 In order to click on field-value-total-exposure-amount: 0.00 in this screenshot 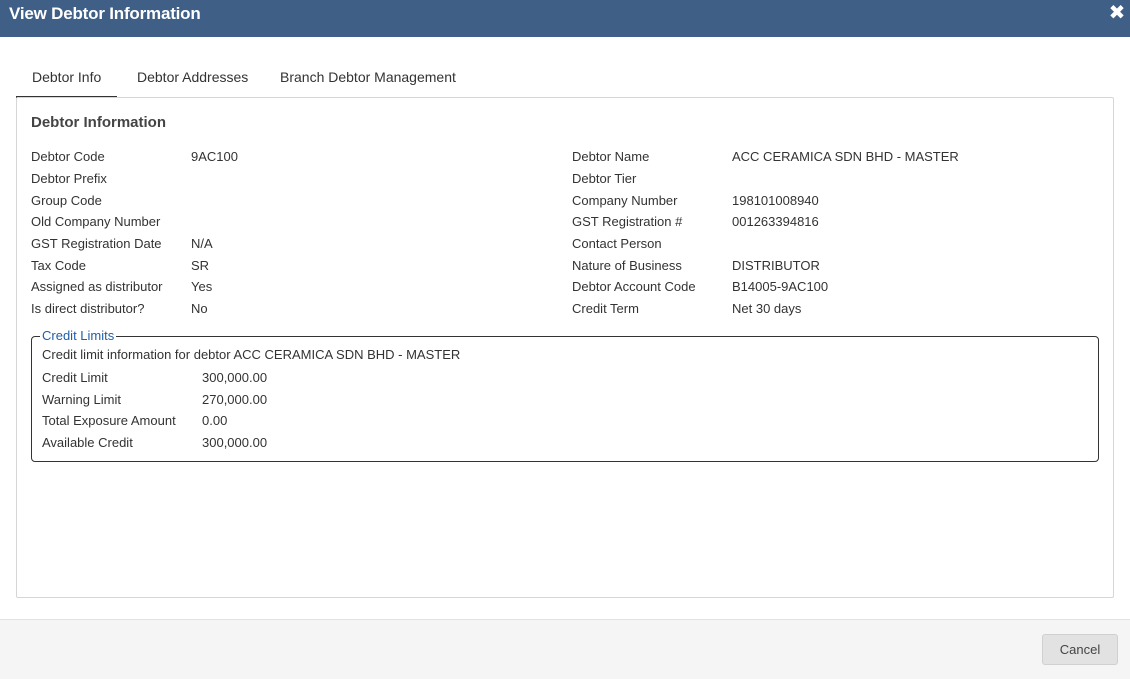, I will do `click(215, 420)`.